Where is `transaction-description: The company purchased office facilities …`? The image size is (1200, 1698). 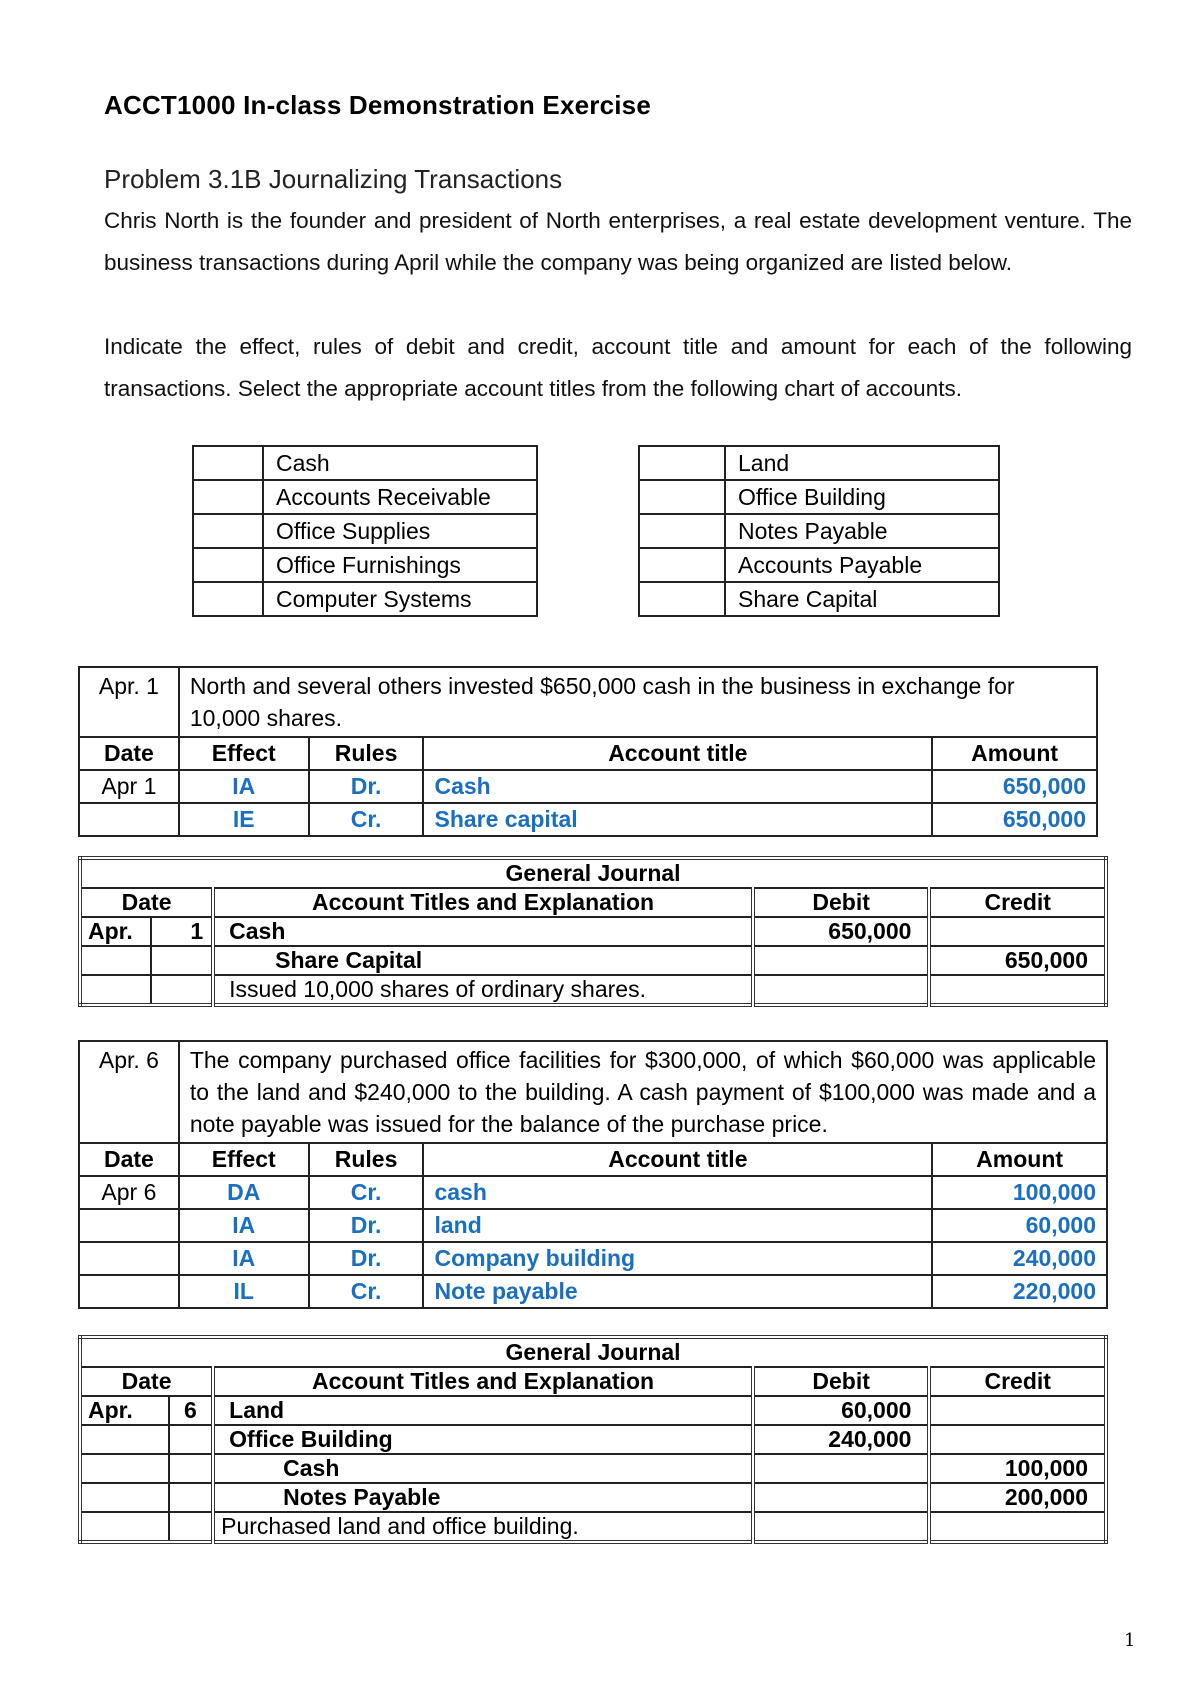 transaction-description: The company purchased office facilities … is located at coordinates (643, 1092).